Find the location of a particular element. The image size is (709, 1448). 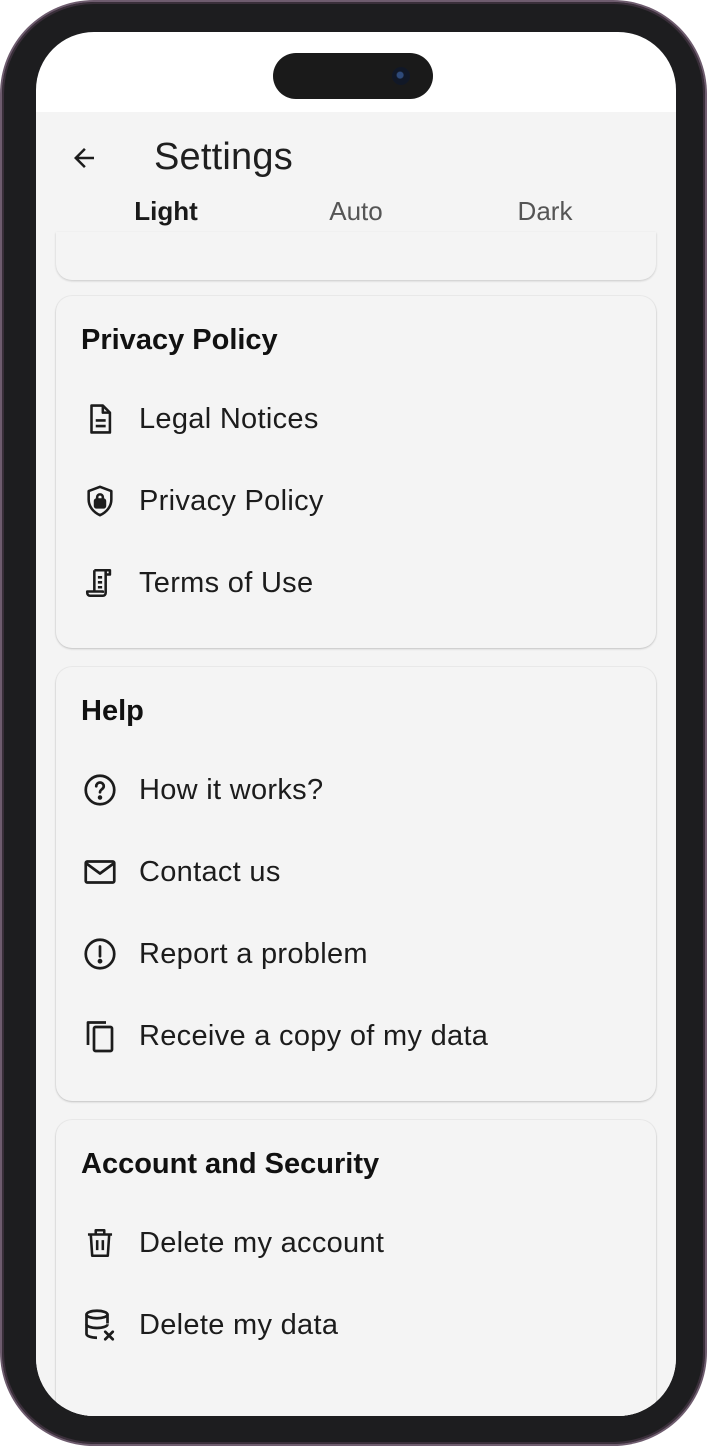

receive-data-copy-item: Receive a copy of my data is located at coordinates (361, 1036).